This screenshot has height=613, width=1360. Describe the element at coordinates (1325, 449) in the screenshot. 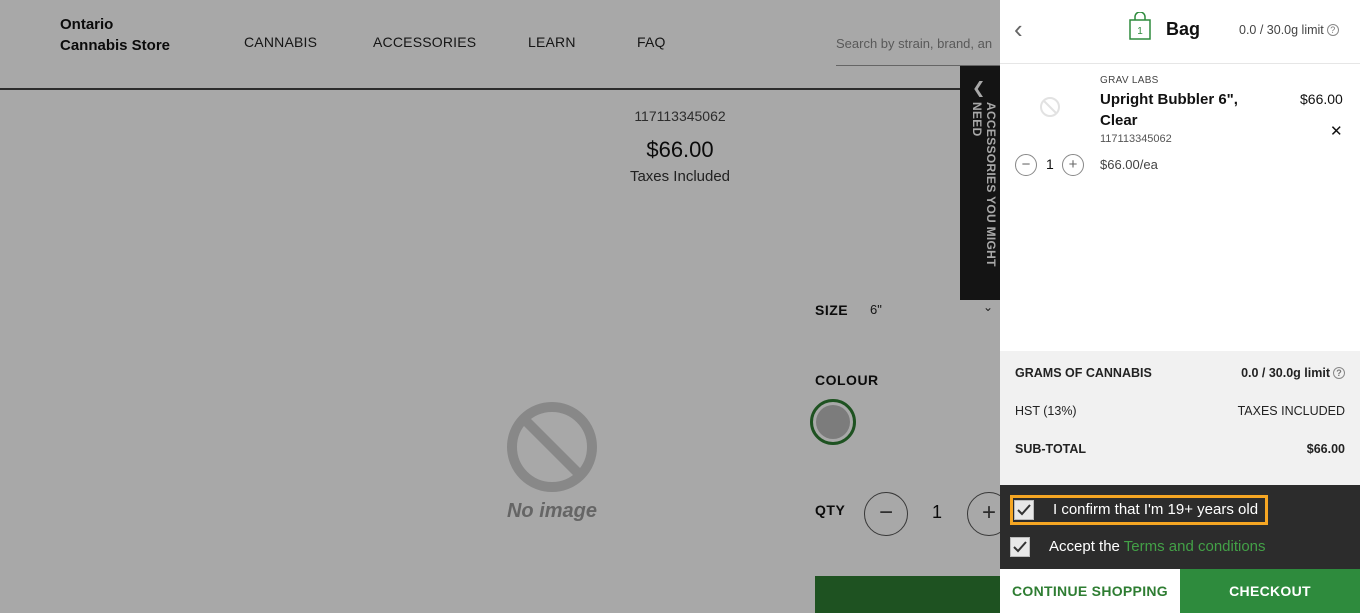

I see `subtotal-value: $66.00` at that location.